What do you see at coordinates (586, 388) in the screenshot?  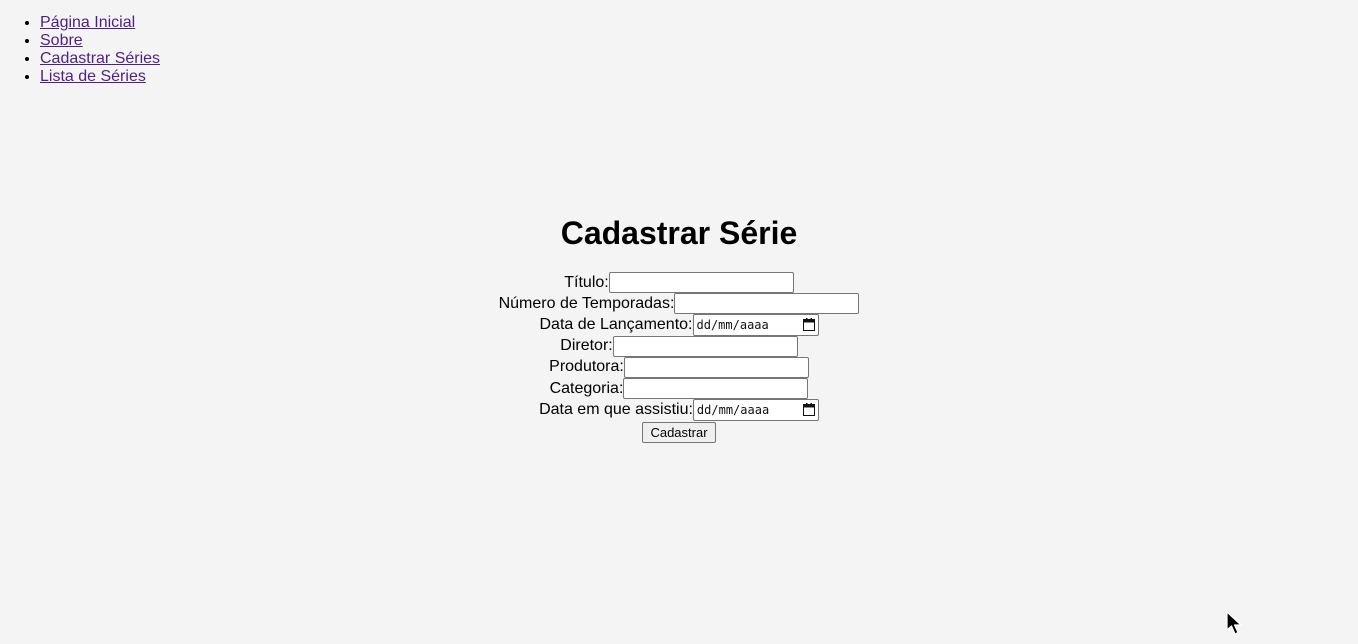 I see `categoria-label: Categoria:` at bounding box center [586, 388].